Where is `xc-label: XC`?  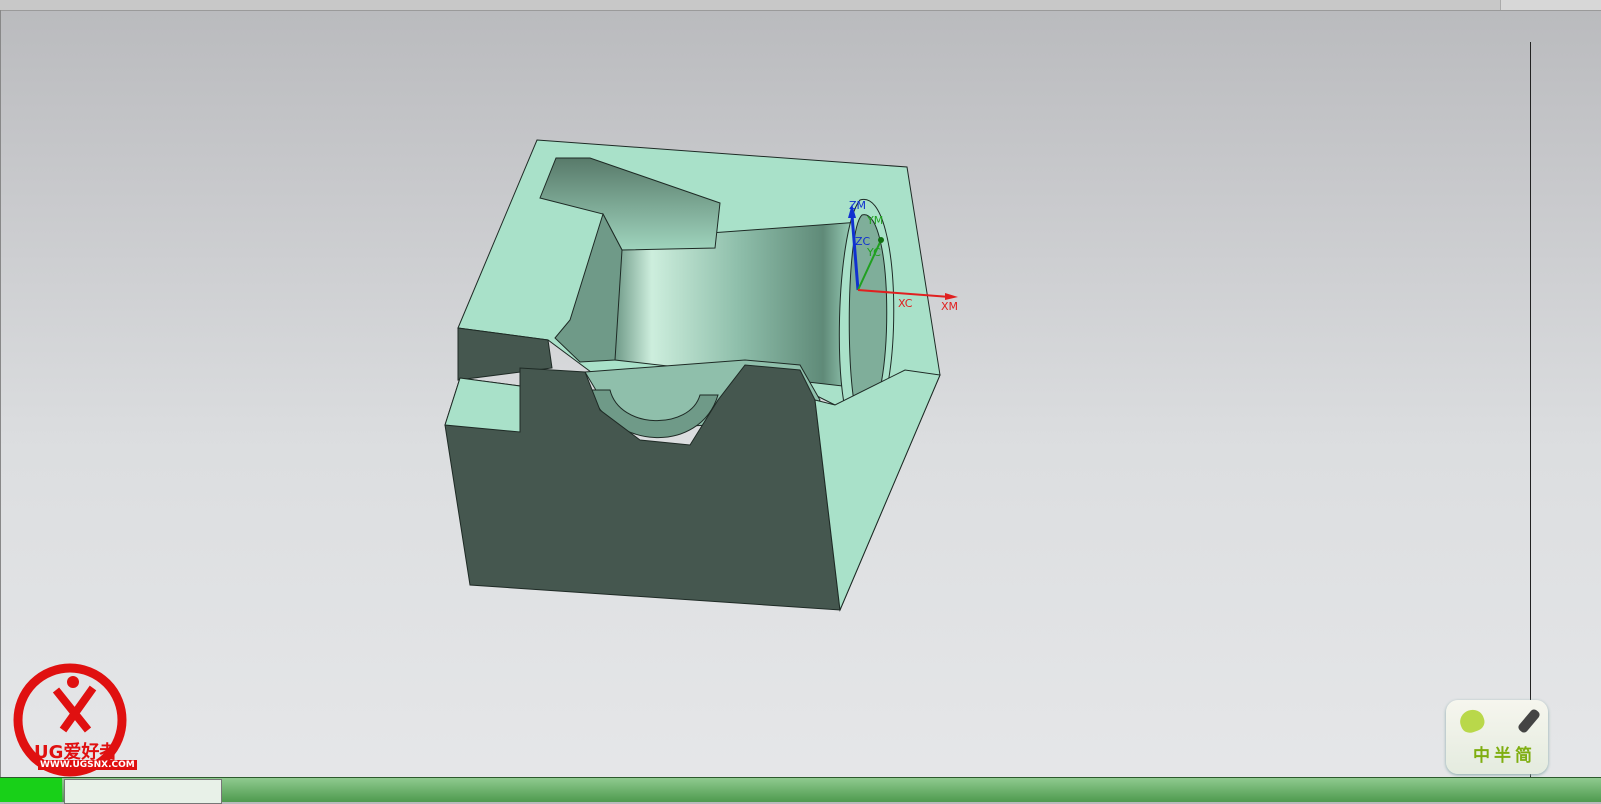
xc-label: XC is located at coordinates (905, 303).